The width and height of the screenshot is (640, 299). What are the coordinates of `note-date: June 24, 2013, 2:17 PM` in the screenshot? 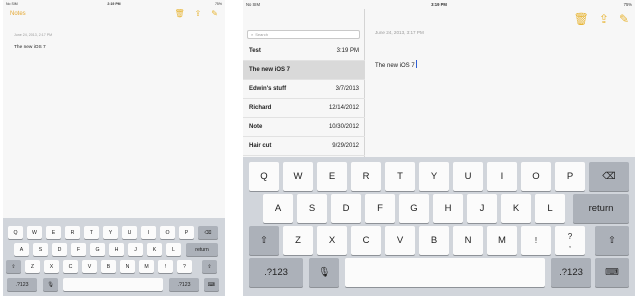 It's located at (33, 35).